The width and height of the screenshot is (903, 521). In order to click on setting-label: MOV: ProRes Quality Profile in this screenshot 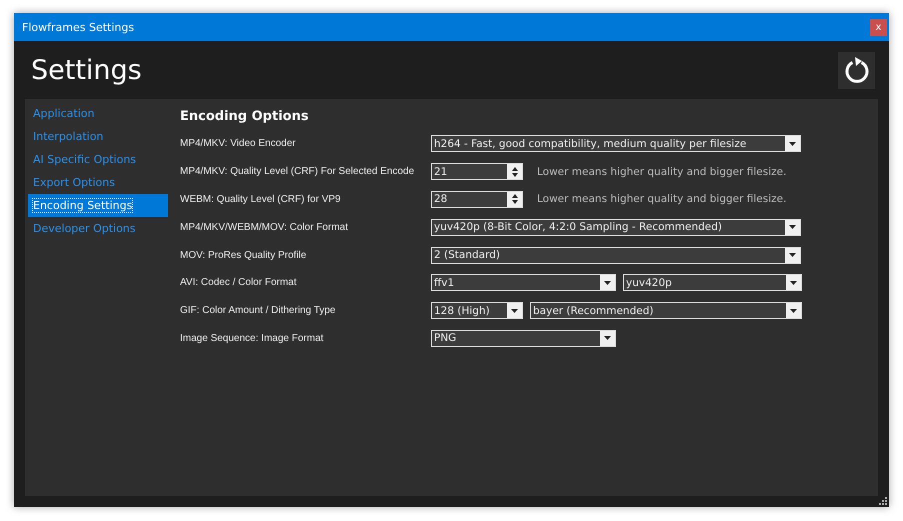, I will do `click(244, 255)`.